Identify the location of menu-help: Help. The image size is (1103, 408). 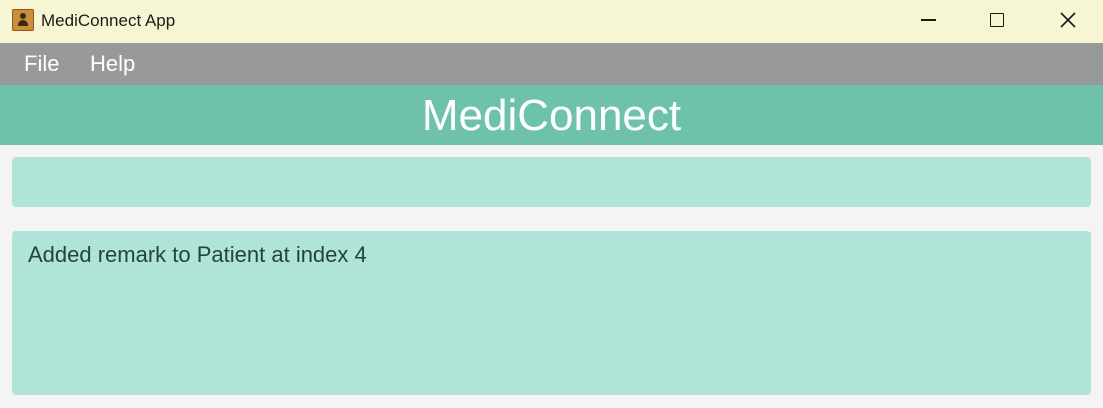
(112, 64).